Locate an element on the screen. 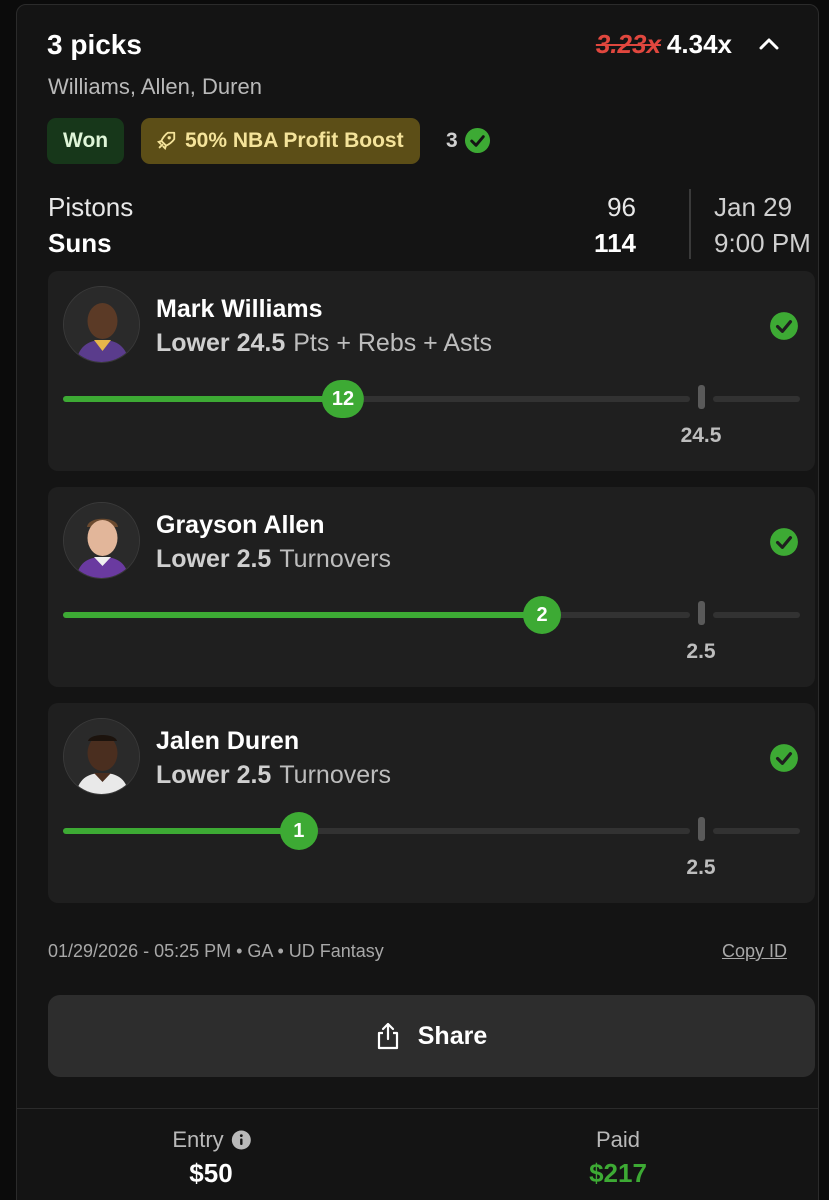  home-team: Suns is located at coordinates (80, 243).